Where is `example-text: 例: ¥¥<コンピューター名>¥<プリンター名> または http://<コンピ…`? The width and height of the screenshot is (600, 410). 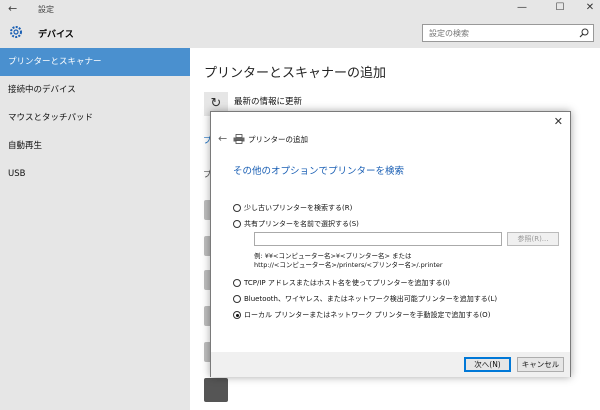
example-text: 例: ¥¥<コンピューター名>¥<プリンター名> または http://<コンピ… is located at coordinates (348, 261).